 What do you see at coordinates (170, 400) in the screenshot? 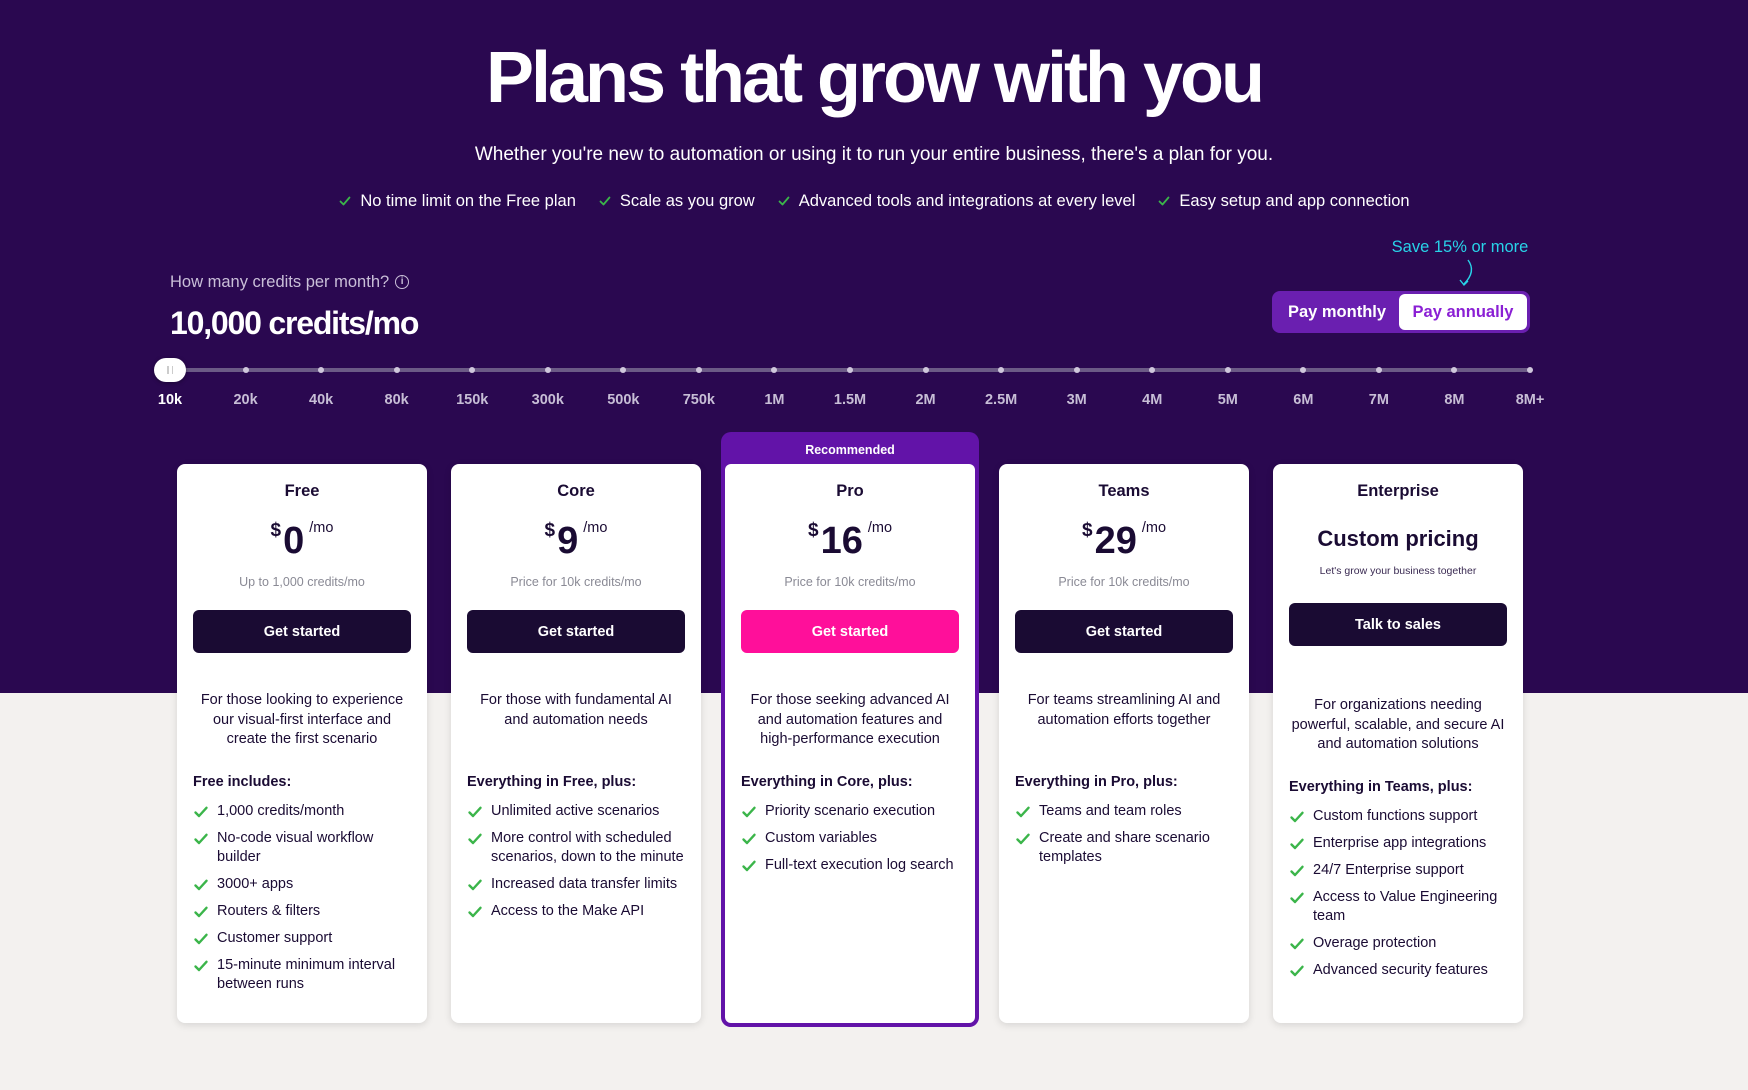
I see `slider-tick-label: 10k` at bounding box center [170, 400].